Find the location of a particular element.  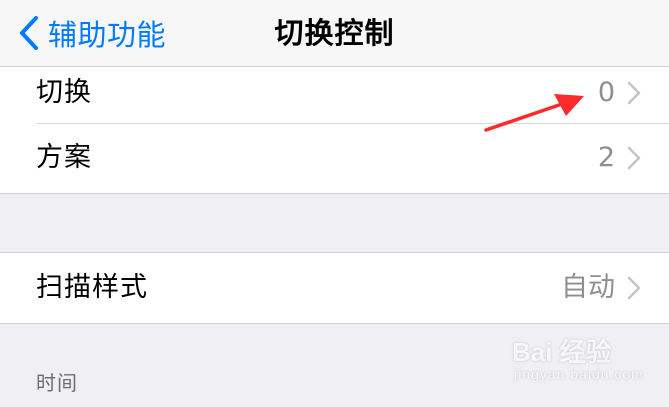

scanning-style-value: 自动 is located at coordinates (588, 287).